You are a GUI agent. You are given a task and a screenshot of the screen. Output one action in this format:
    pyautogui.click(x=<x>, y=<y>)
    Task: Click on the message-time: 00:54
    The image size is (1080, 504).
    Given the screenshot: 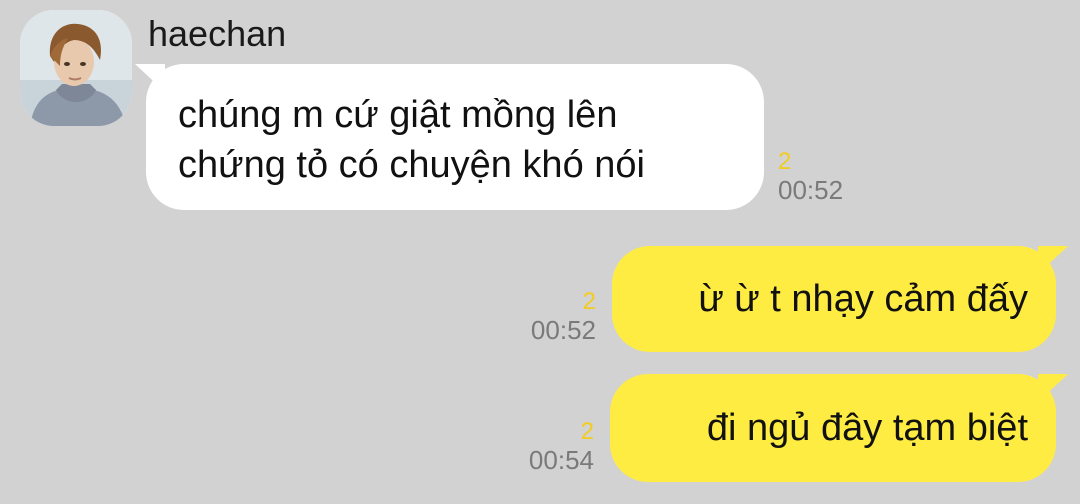 What is the action you would take?
    pyautogui.click(x=561, y=460)
    